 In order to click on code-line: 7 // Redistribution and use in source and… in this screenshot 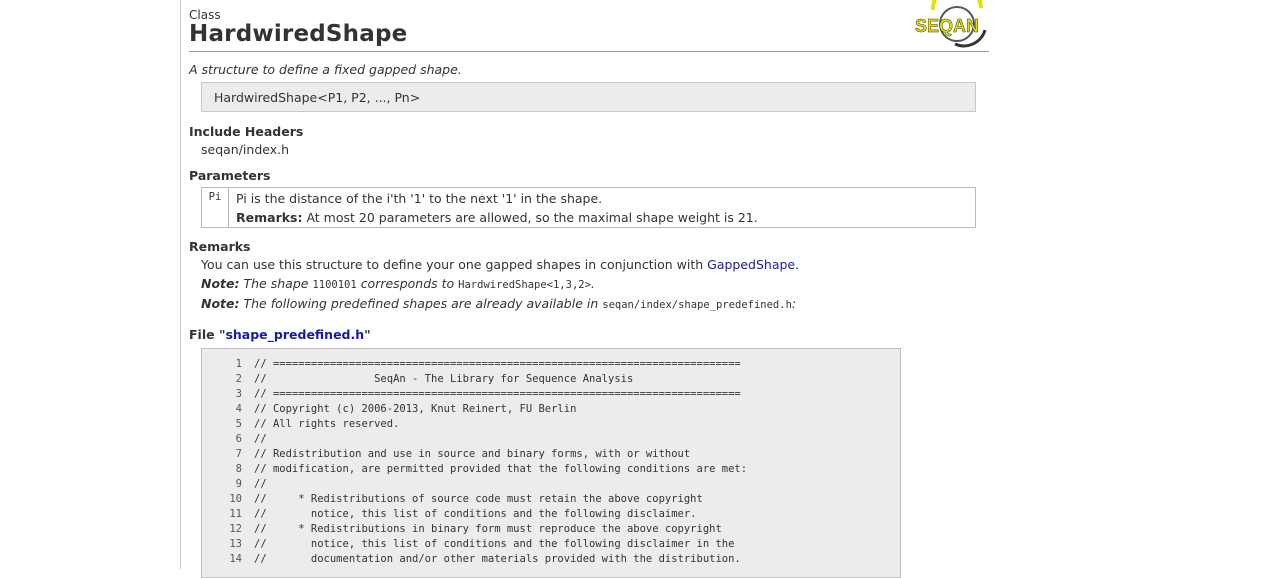, I will do `click(446, 455)`.